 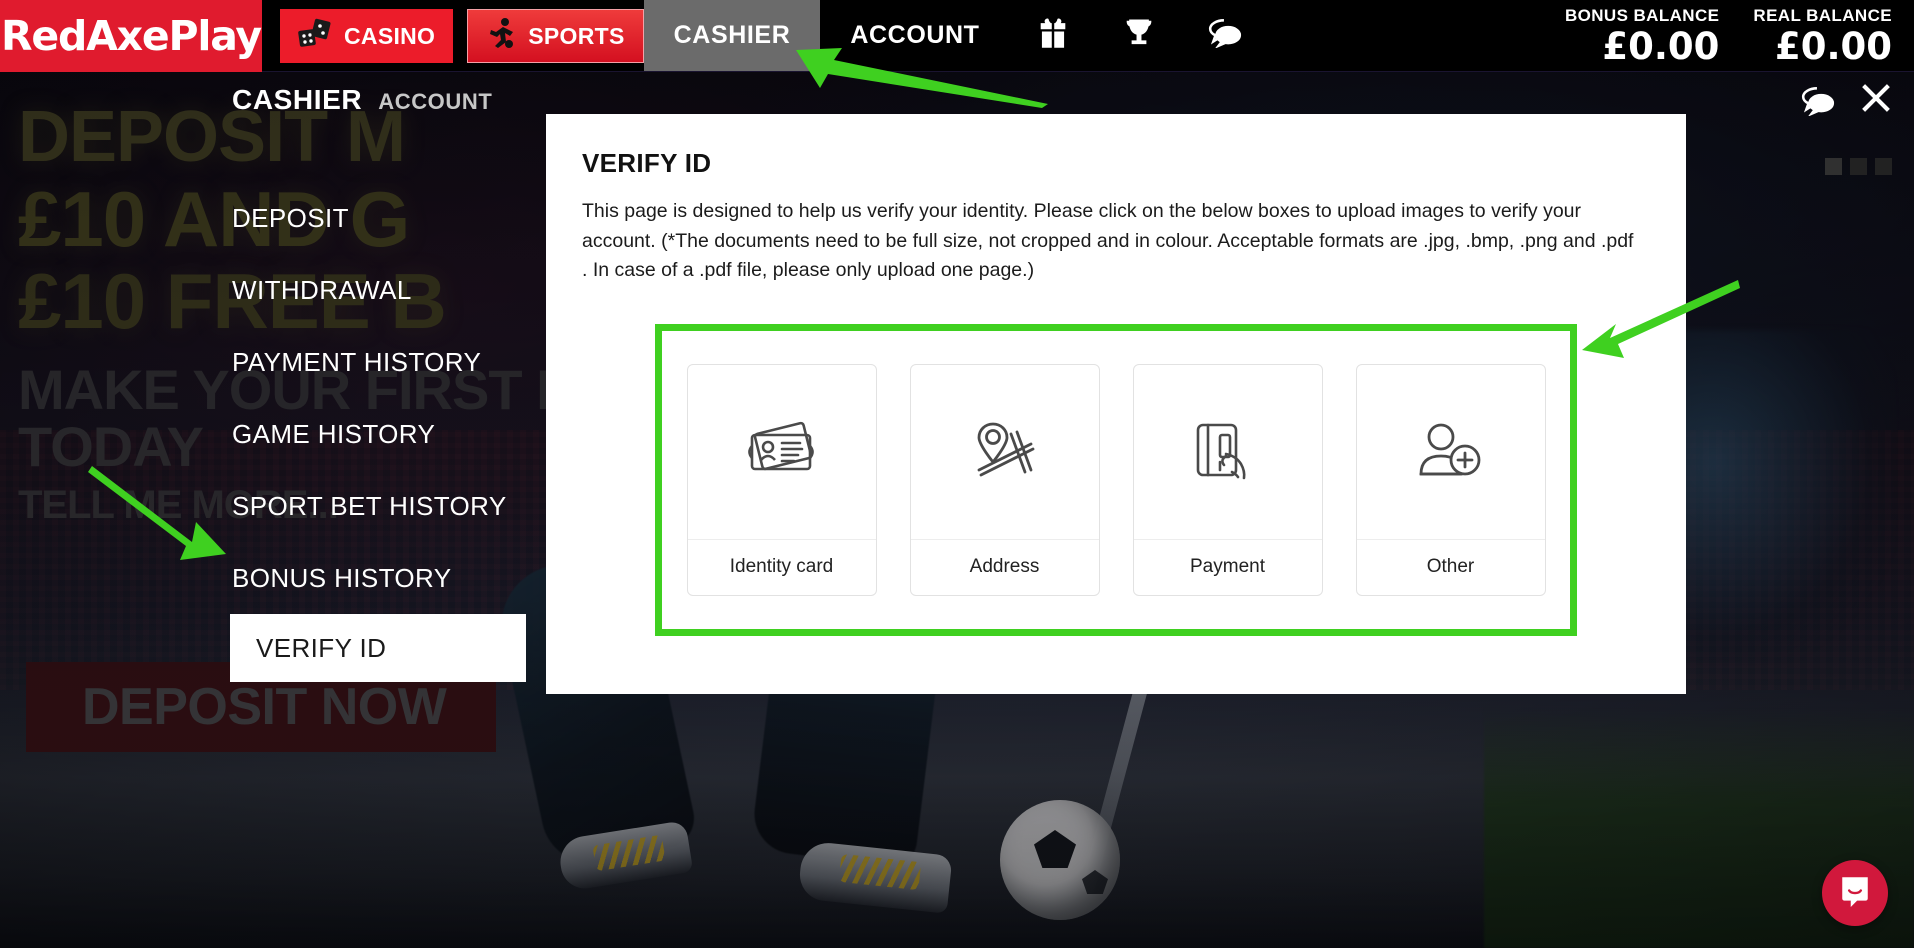 What do you see at coordinates (1227, 566) in the screenshot?
I see `upload-label-payment: Payment` at bounding box center [1227, 566].